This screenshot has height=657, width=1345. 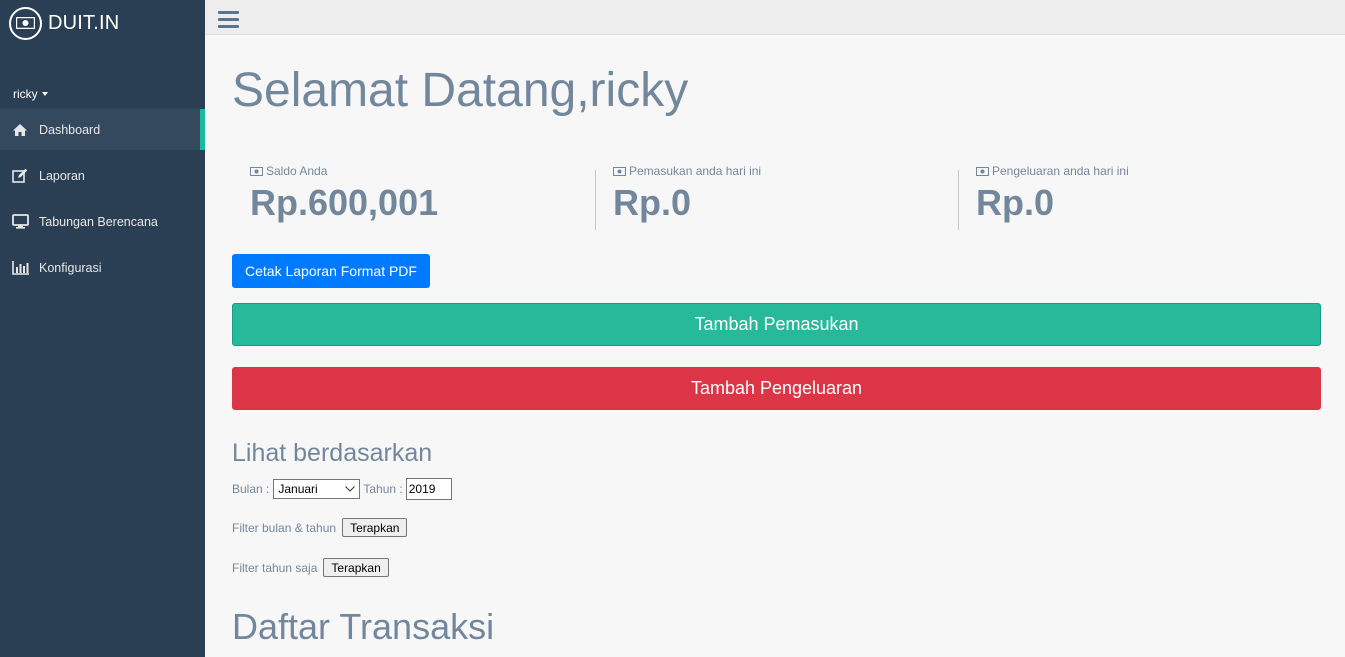 What do you see at coordinates (62, 175) in the screenshot?
I see `sidebar-item-label: Laporan` at bounding box center [62, 175].